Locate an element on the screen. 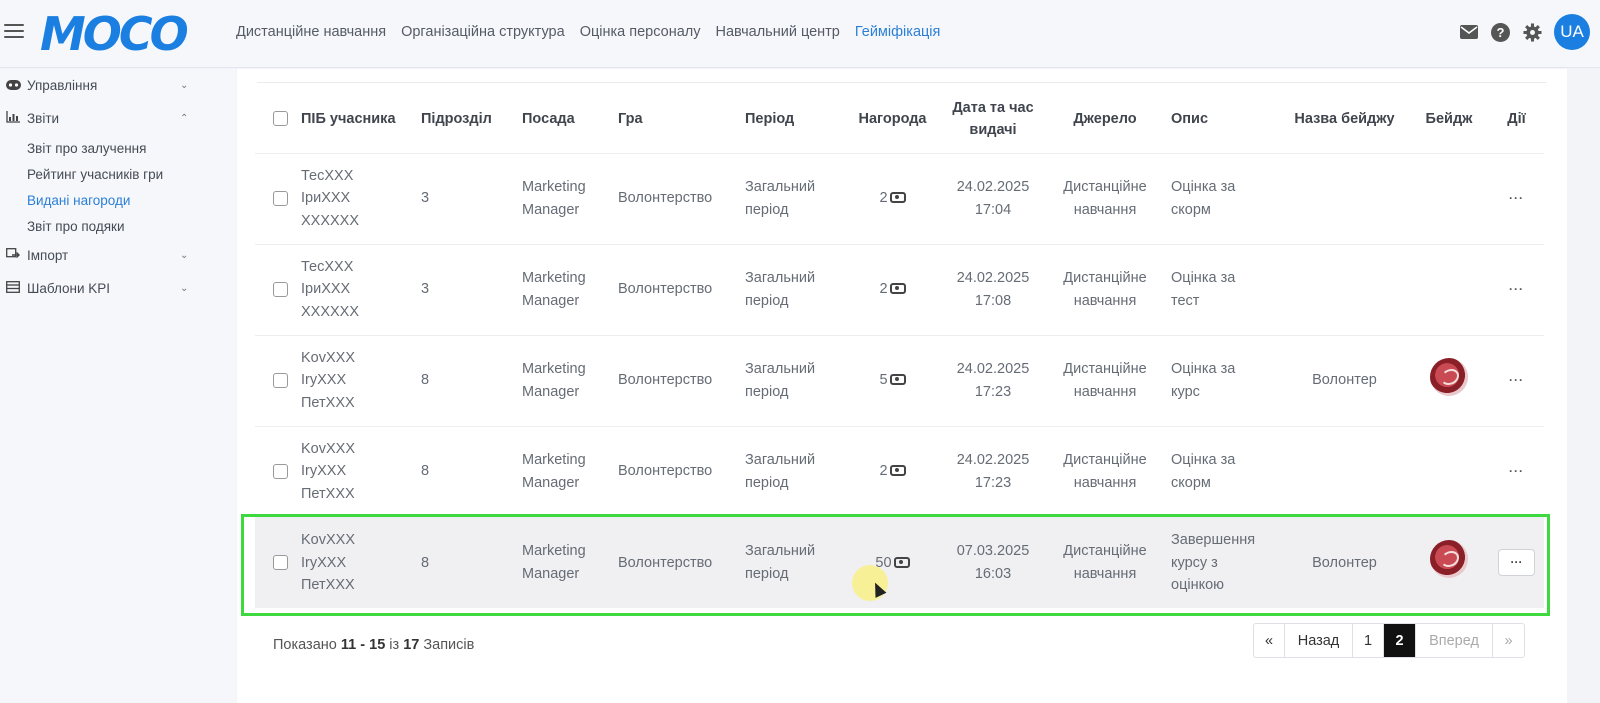 Image resolution: width=1600 pixels, height=703 pixels. prev-page-button: Назад is located at coordinates (1319, 640).